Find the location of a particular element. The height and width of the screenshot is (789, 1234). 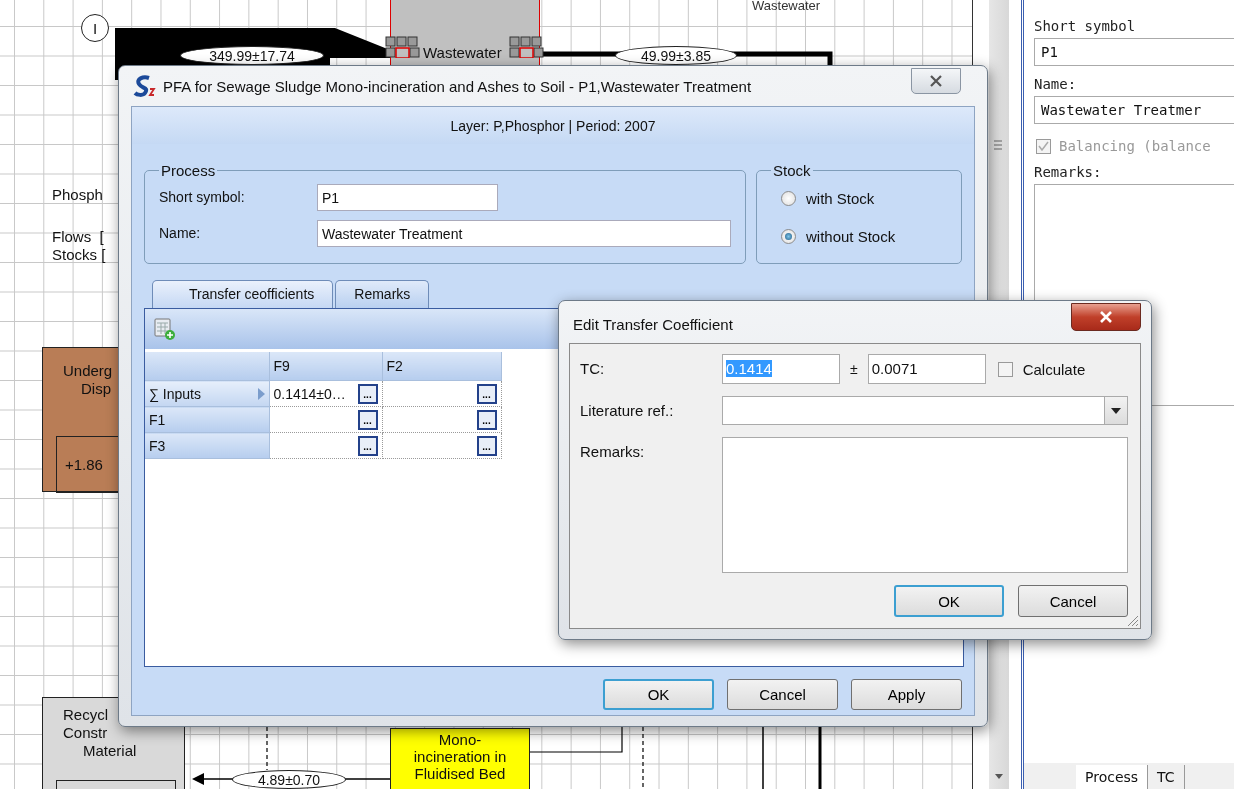

plus-minus-sign: ± is located at coordinates (854, 369).